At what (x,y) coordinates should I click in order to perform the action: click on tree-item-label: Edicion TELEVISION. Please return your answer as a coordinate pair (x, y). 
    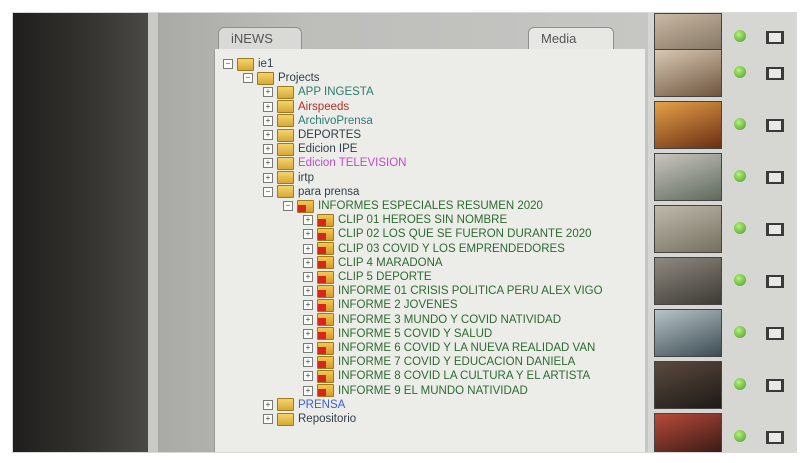
    Looking at the image, I should click on (352, 163).